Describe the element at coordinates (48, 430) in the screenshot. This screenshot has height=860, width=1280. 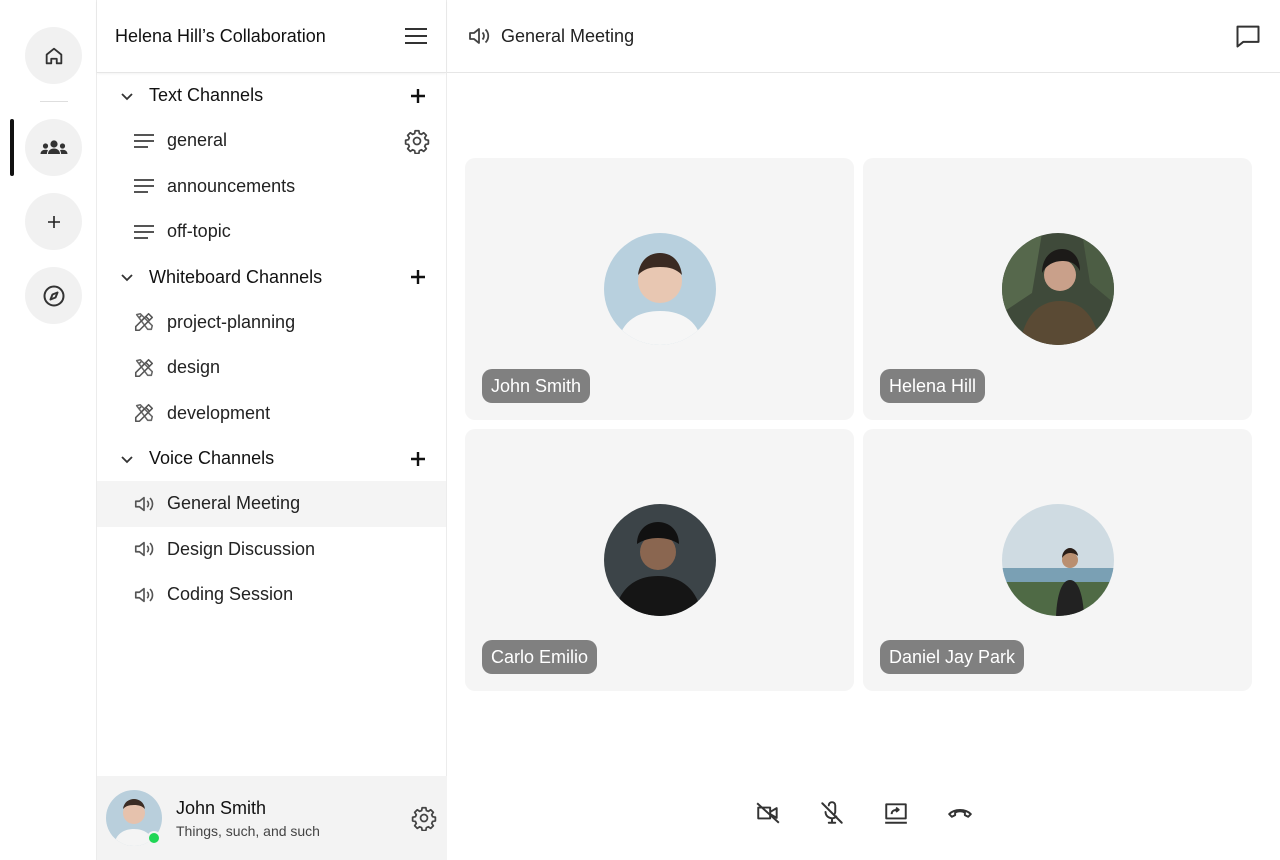
I see `server-rail` at that location.